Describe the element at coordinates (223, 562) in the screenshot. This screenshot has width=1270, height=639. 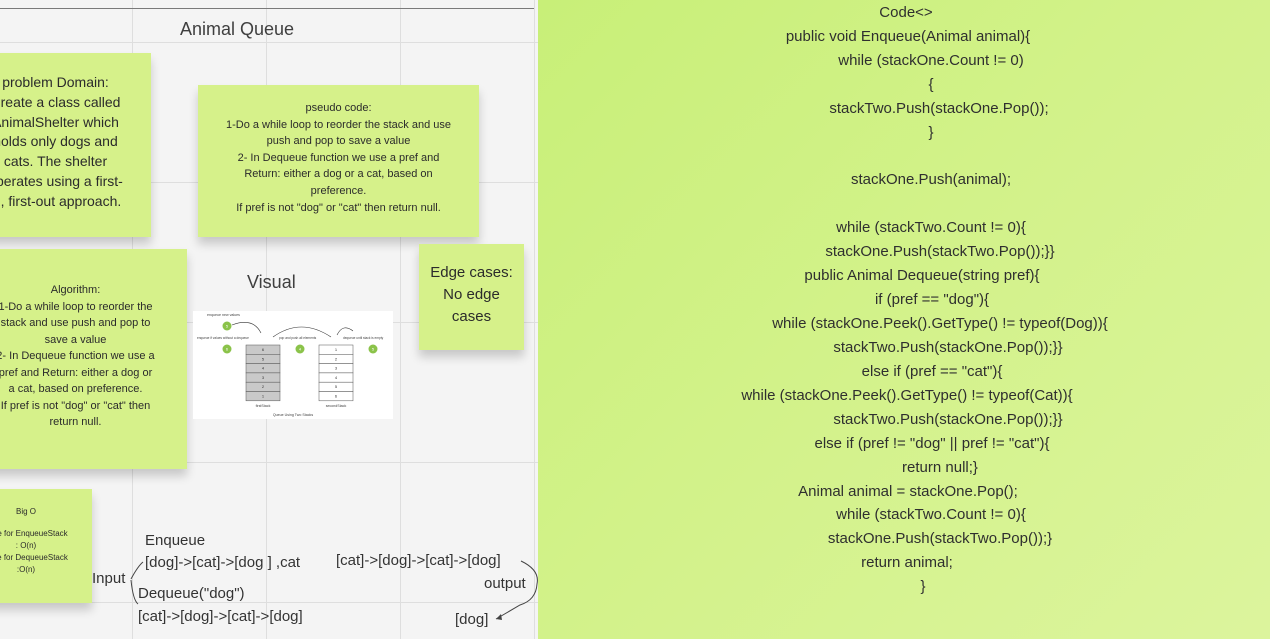
I see `enqueue-list: [dog]->[cat]->[dog ] ,cat` at that location.